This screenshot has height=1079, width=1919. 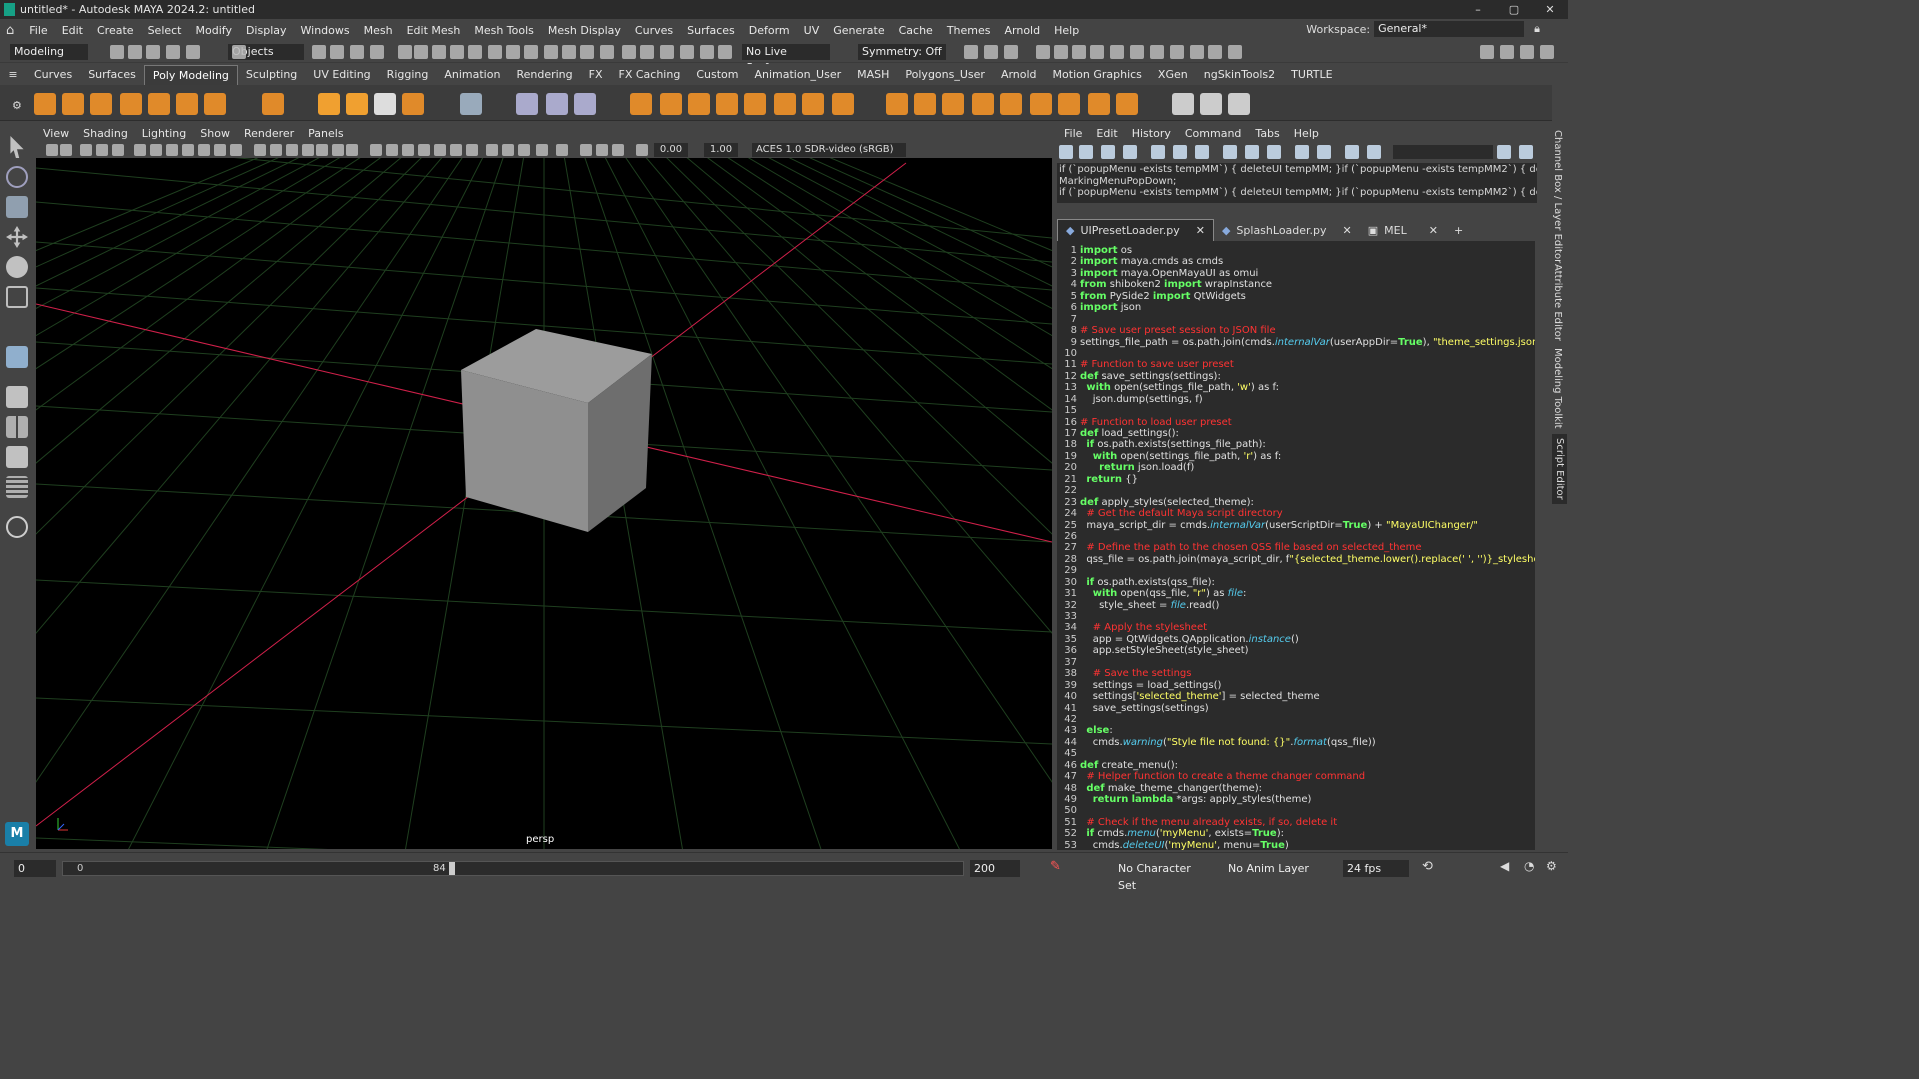 I want to click on side-tab-modeling-toolkit: Modeling Toolkit, so click(x=1557, y=388).